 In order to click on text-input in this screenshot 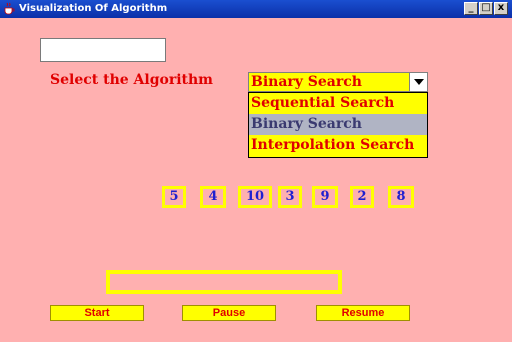, I will do `click(103, 50)`.